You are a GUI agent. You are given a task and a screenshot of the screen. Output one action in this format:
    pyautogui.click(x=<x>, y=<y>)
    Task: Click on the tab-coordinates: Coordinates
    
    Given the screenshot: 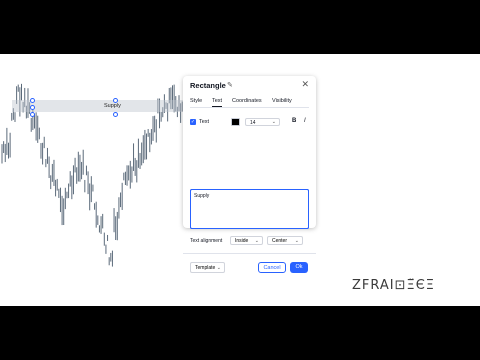 What is the action you would take?
    pyautogui.click(x=247, y=101)
    